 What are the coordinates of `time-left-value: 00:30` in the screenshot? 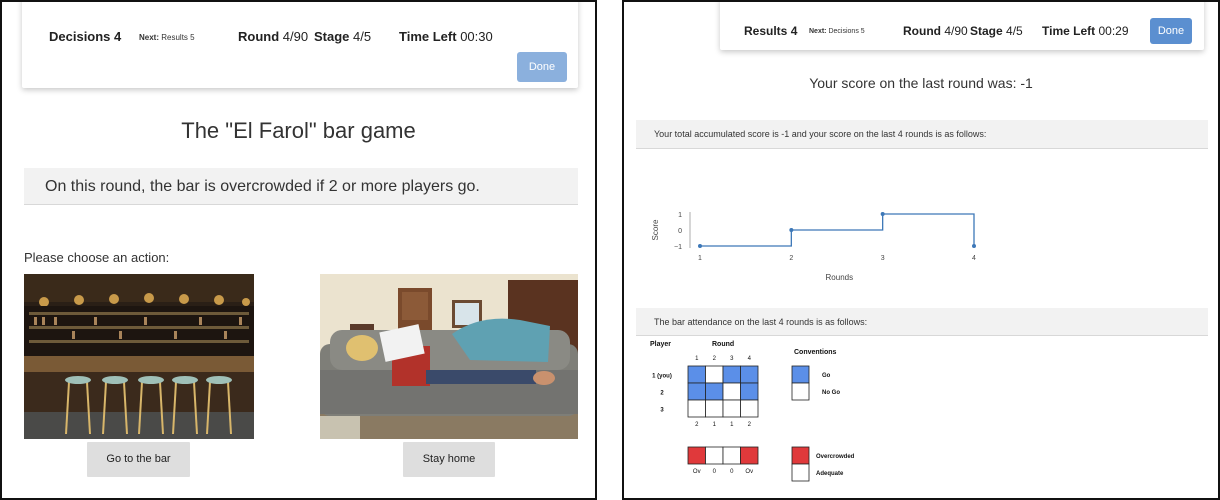 It's located at (476, 36).